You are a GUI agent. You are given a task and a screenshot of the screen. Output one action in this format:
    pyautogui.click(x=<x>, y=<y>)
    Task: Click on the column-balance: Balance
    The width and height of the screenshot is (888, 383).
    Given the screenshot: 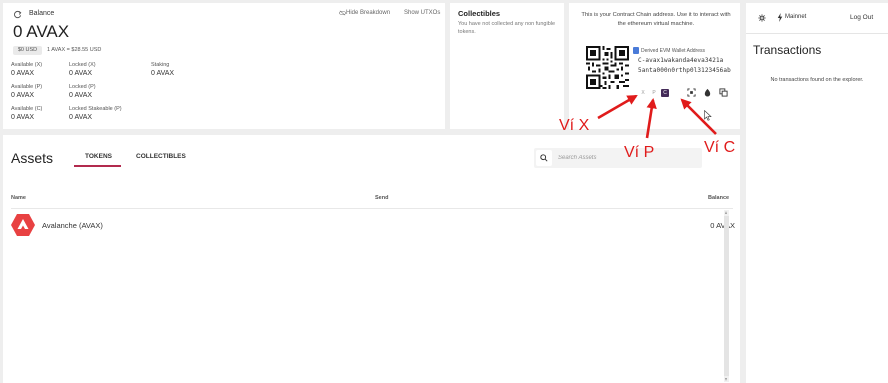 What is the action you would take?
    pyautogui.click(x=719, y=198)
    